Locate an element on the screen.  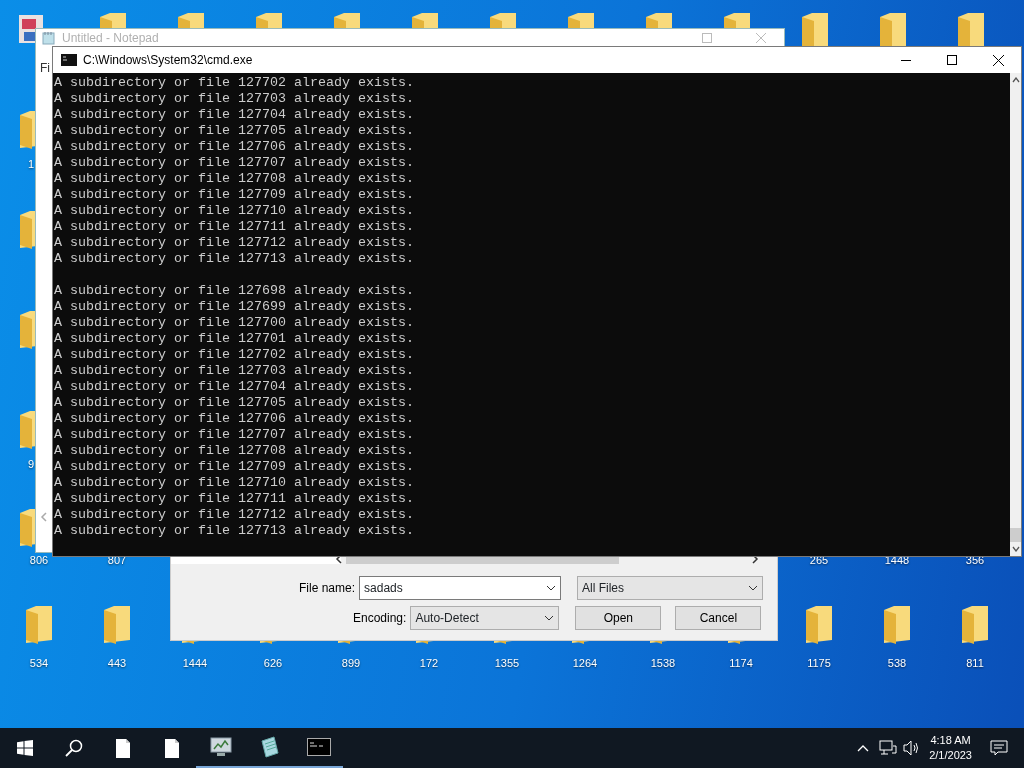
menu-item: Fi is located at coordinates (45, 68).